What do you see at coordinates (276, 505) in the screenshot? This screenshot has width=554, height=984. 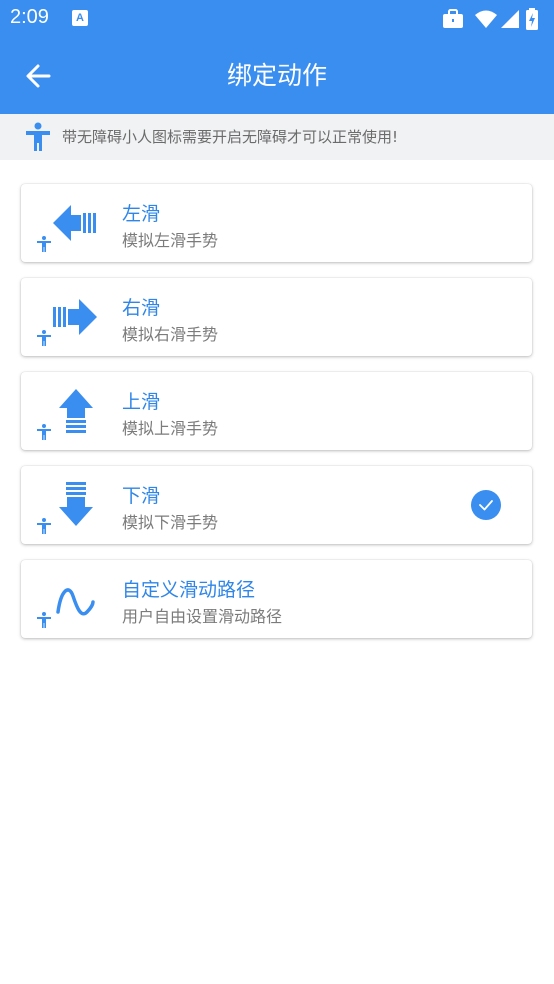 I see `action-card-swipe-down: 下滑 模拟下滑手势` at bounding box center [276, 505].